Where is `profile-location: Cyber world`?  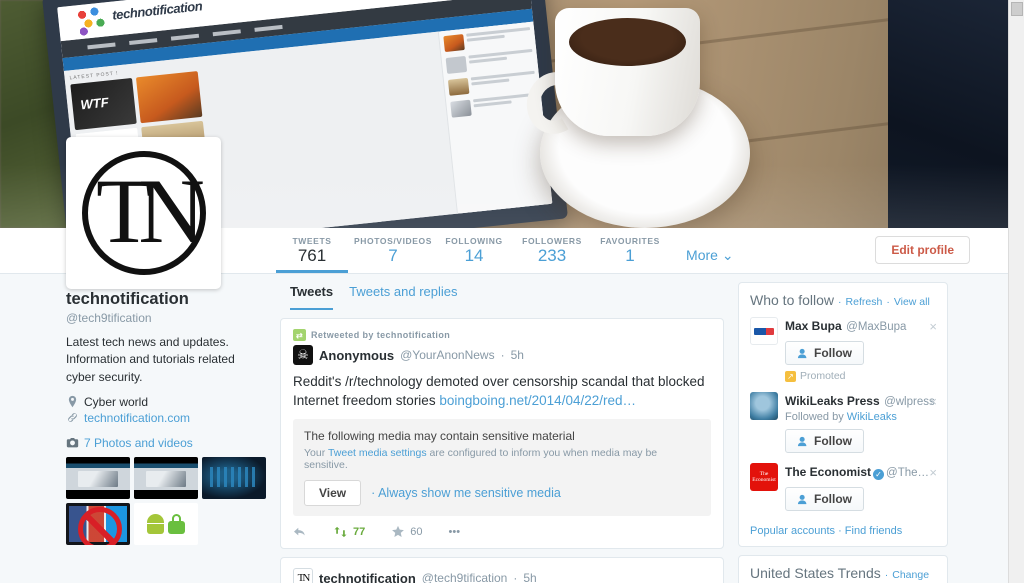 profile-location: Cyber world is located at coordinates (166, 402).